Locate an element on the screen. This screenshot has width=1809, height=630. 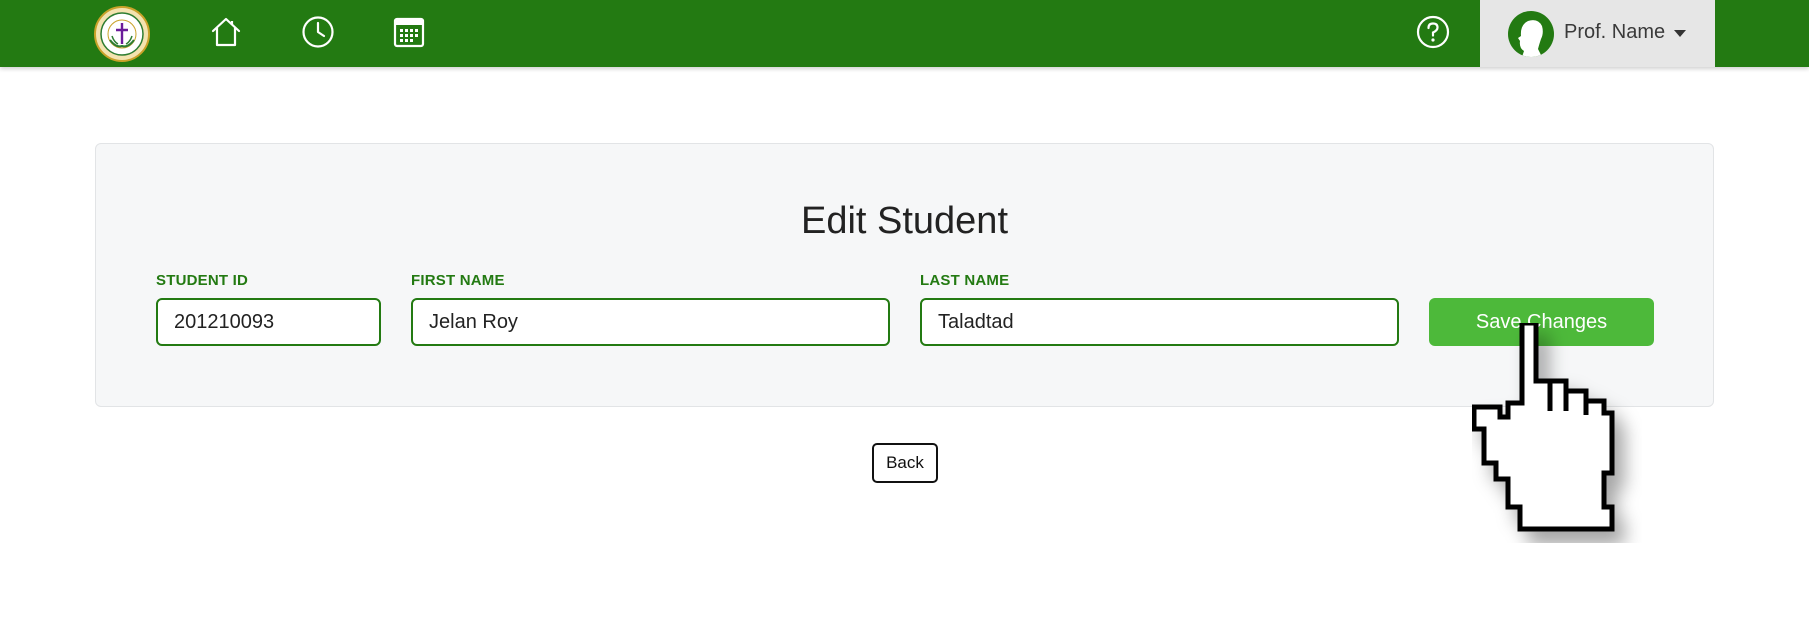
home-icon is located at coordinates (226, 32).